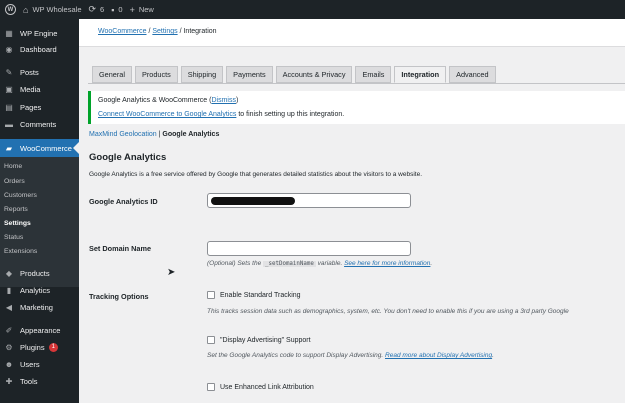  What do you see at coordinates (46, 148) in the screenshot?
I see `sidebar-item-label: WooCommerce` at bounding box center [46, 148].